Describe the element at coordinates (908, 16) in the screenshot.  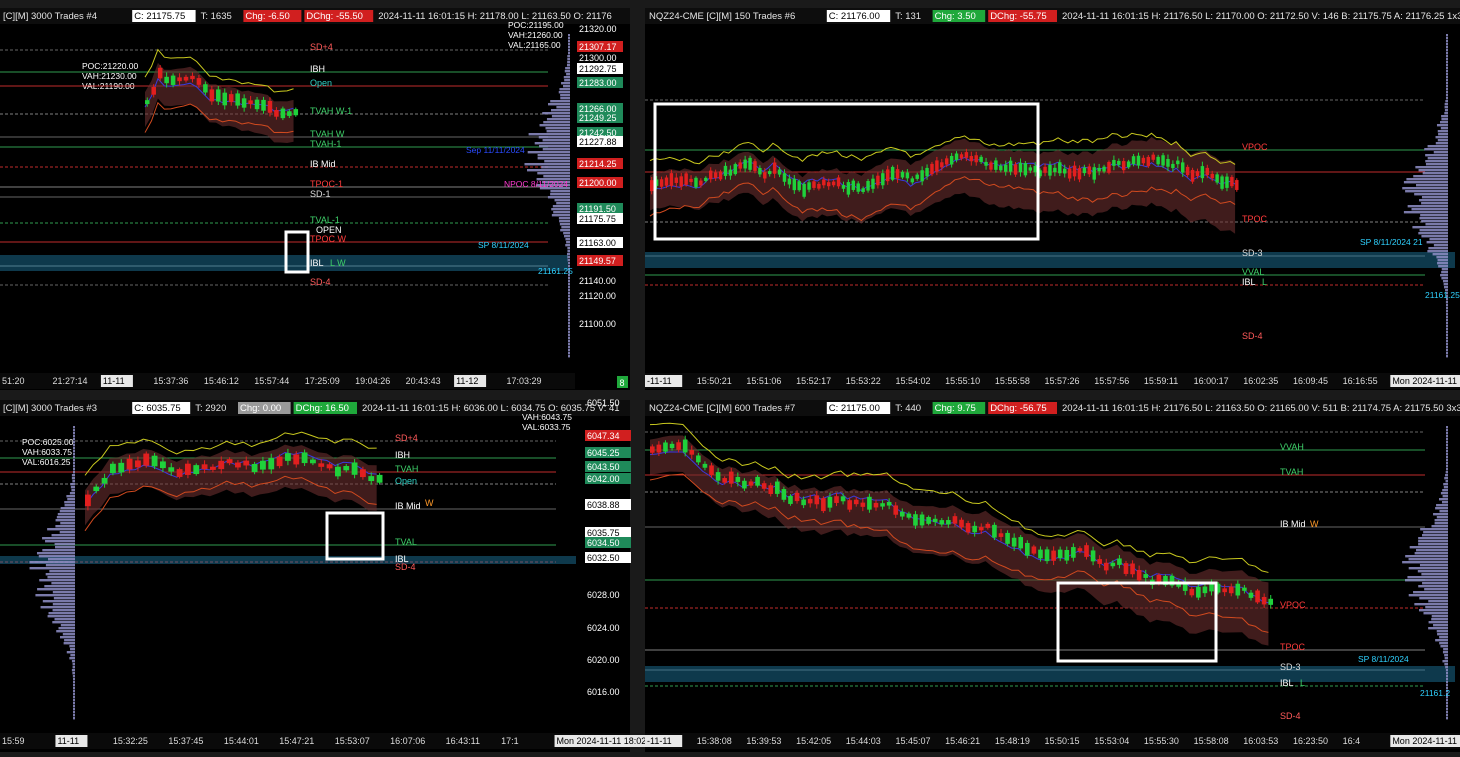
I see `header-field: T: 131` at that location.